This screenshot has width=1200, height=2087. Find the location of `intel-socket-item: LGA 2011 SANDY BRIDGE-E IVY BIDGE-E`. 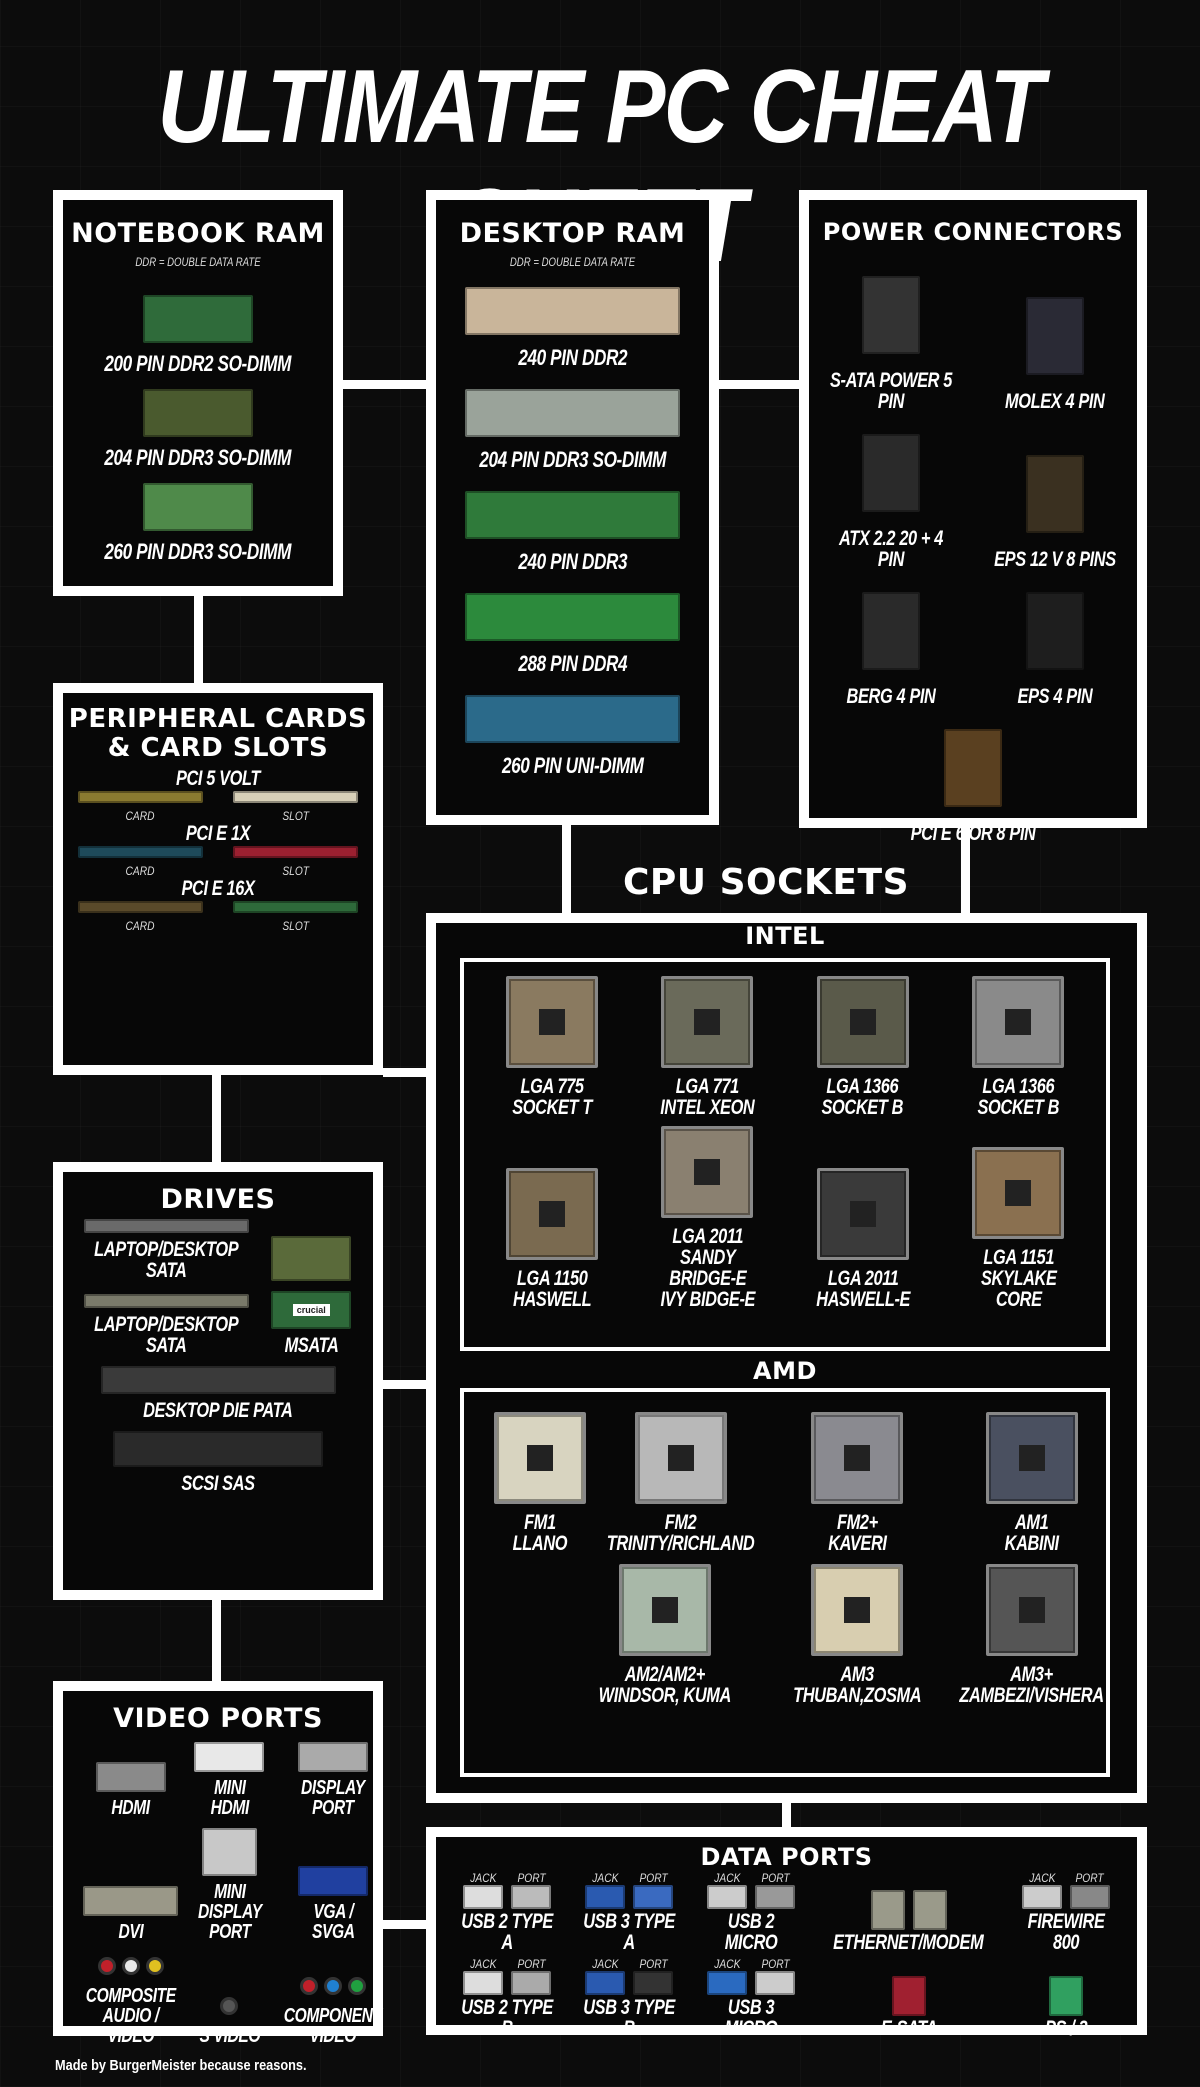

intel-socket-item: LGA 2011 SANDY BRIDGE-E IVY BIDGE-E is located at coordinates (708, 1218).